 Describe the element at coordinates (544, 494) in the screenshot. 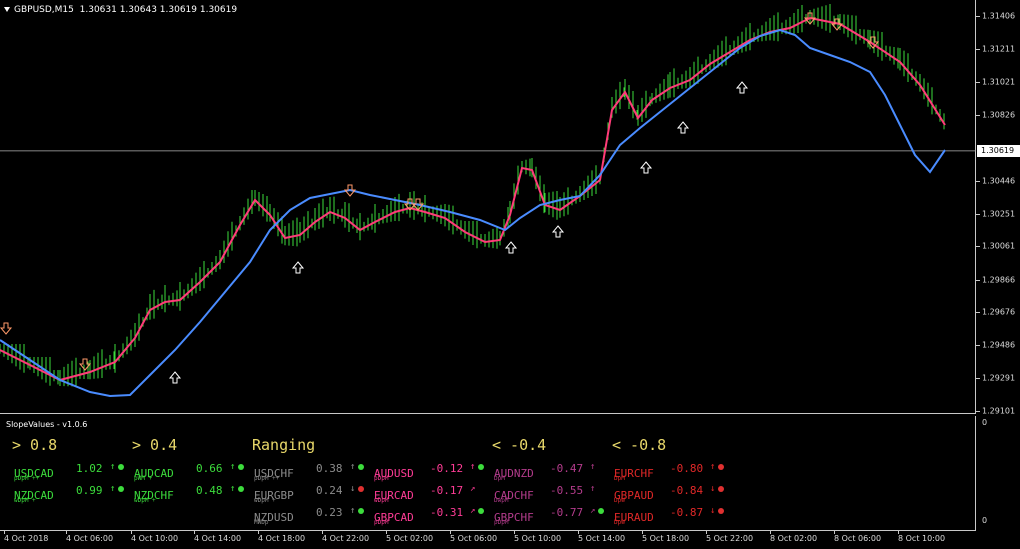

I see `slope-pair-cadchf: CADCHF -0.55 ↑ DwpM` at that location.